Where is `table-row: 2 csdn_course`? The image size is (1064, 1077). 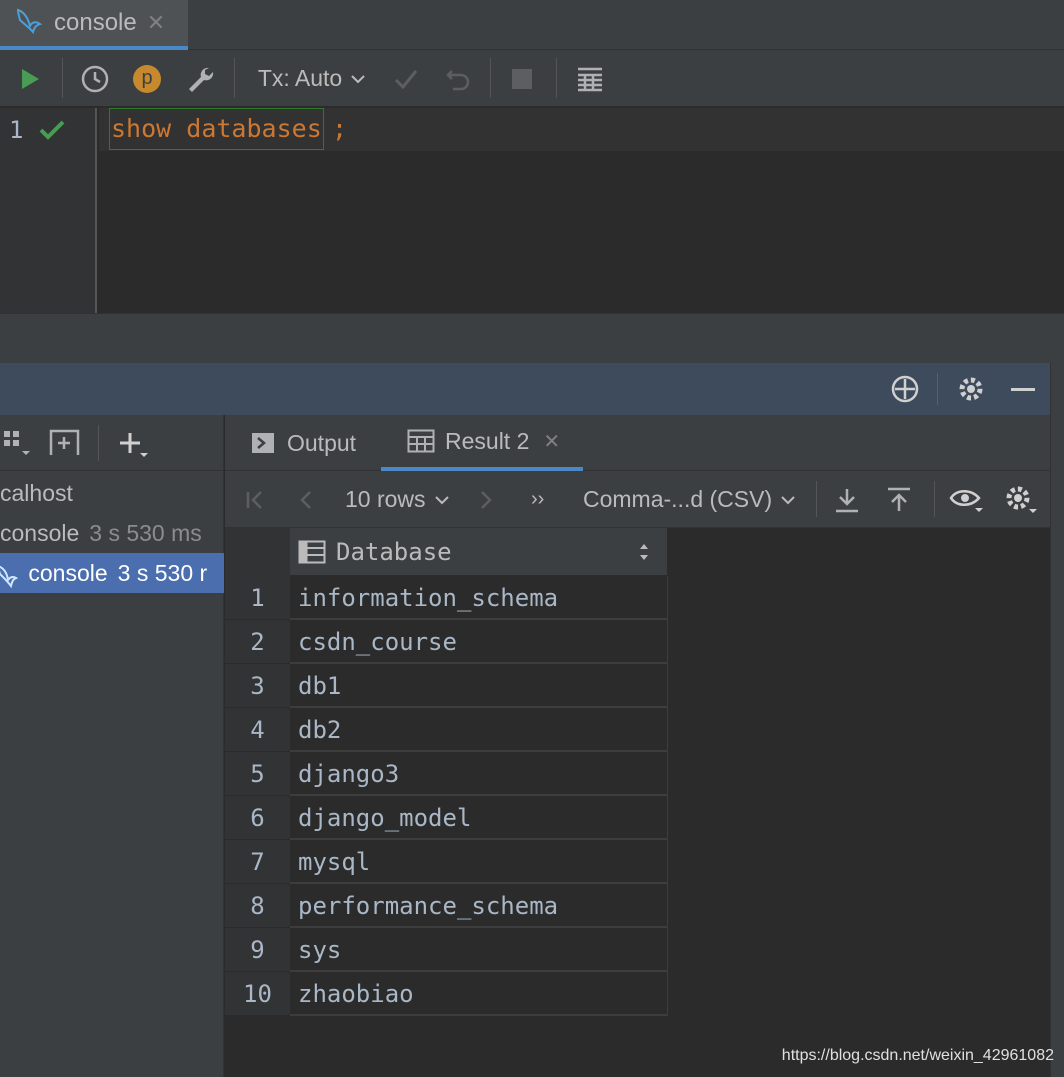 table-row: 2 csdn_course is located at coordinates (446, 642).